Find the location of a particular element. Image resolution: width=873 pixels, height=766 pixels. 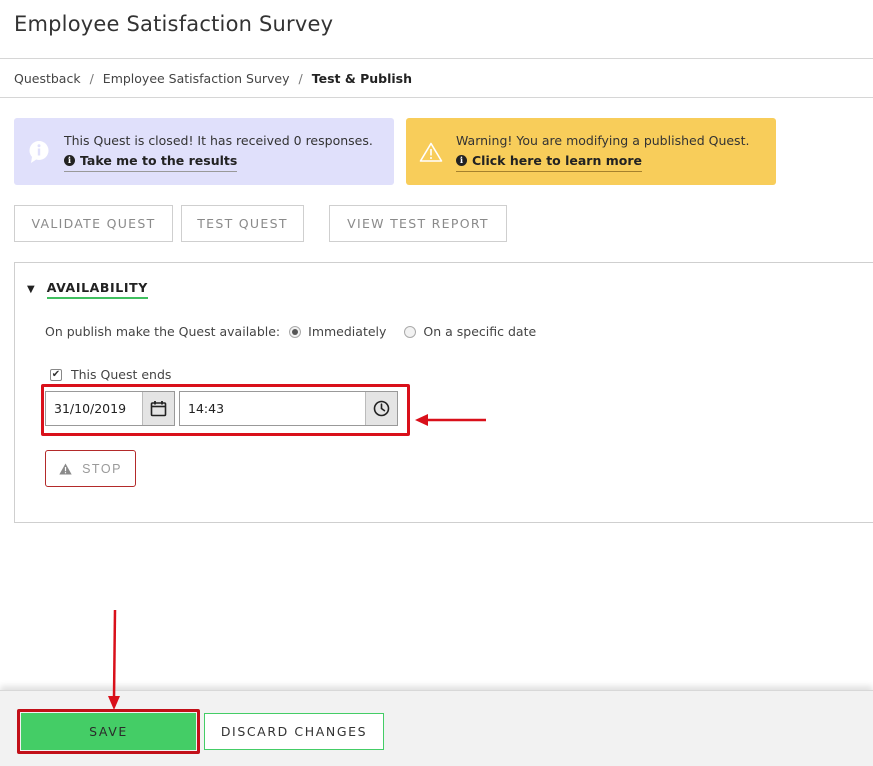

quest-ends-checkbox: ✔ is located at coordinates (56, 374).